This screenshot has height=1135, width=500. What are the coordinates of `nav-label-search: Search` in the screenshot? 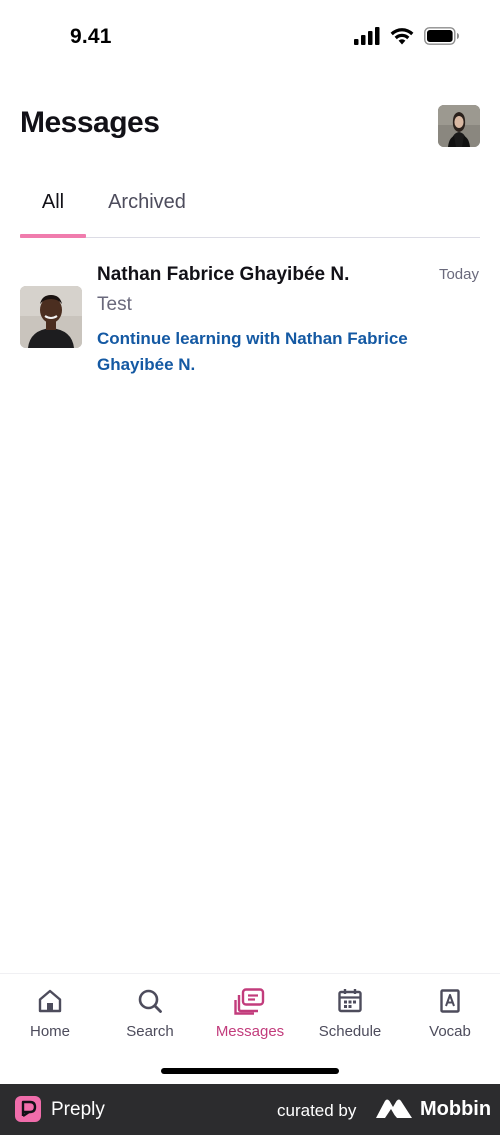 It's located at (150, 1031).